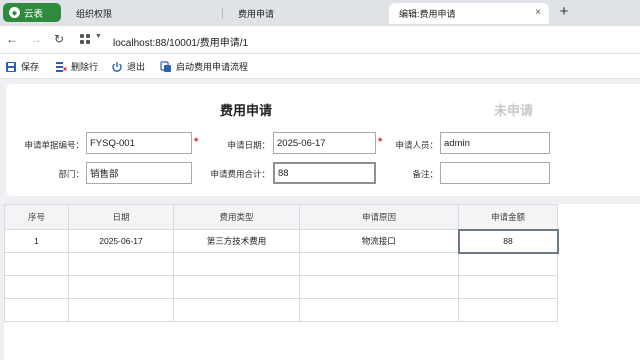  I want to click on table-row: 1 2025-06-17 第三方技术费用 物流接口 88, so click(281, 241).